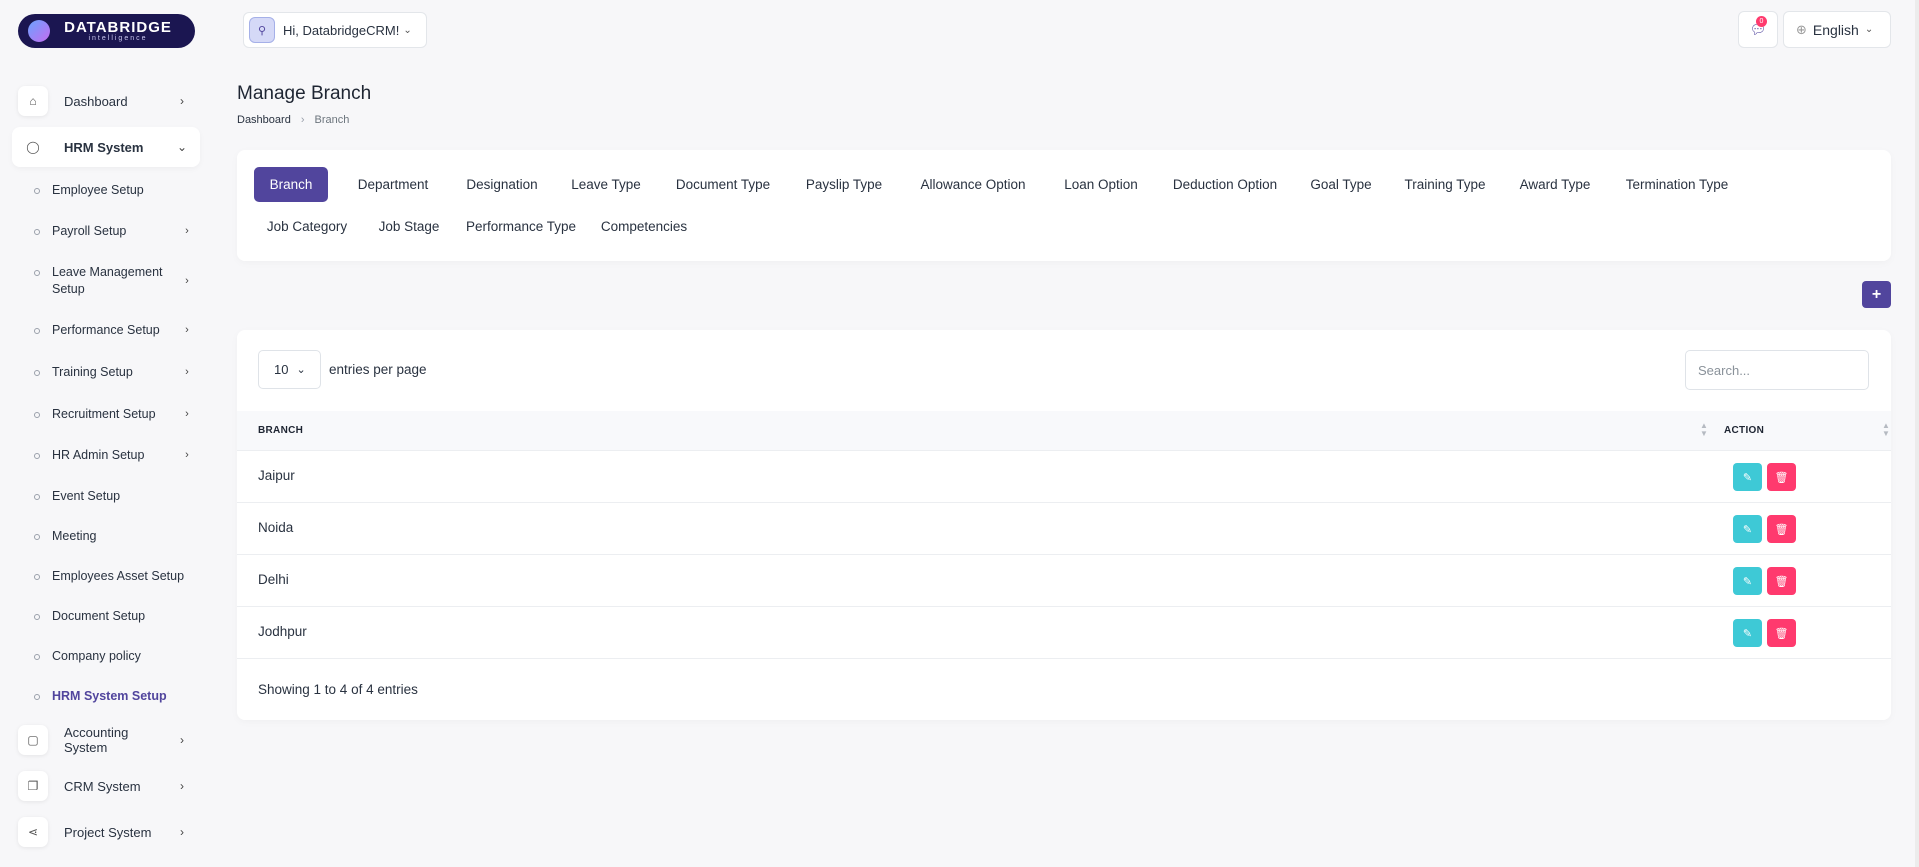  Describe the element at coordinates (280, 430) in the screenshot. I see `column-header-branch: BRANCH` at that location.